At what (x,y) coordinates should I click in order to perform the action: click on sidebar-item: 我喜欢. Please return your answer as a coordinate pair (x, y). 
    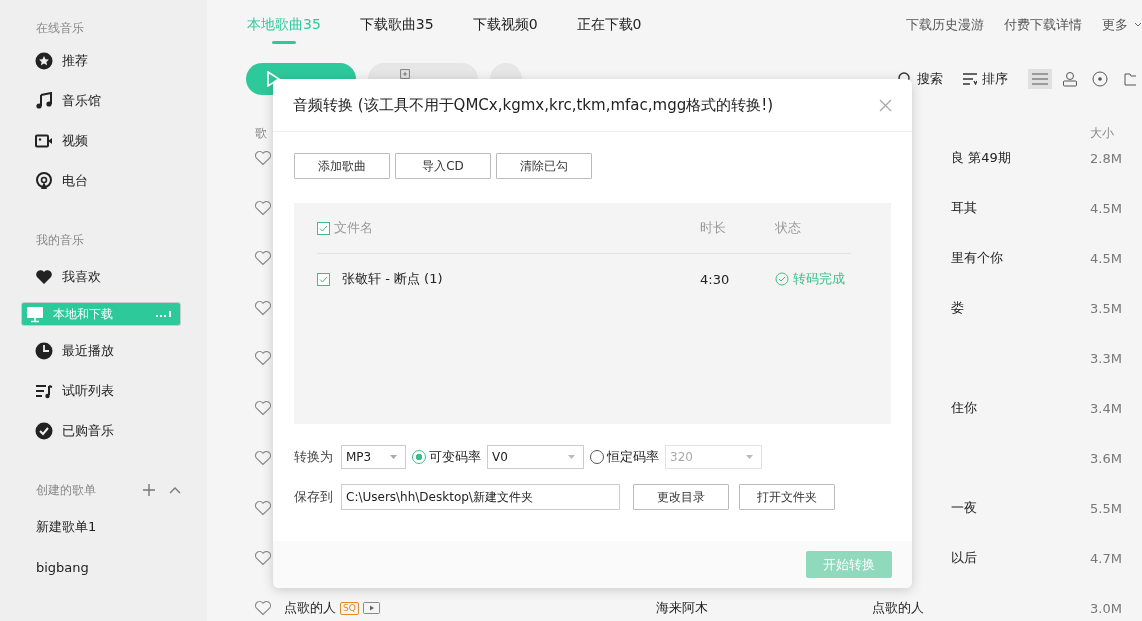
    Looking at the image, I should click on (101, 277).